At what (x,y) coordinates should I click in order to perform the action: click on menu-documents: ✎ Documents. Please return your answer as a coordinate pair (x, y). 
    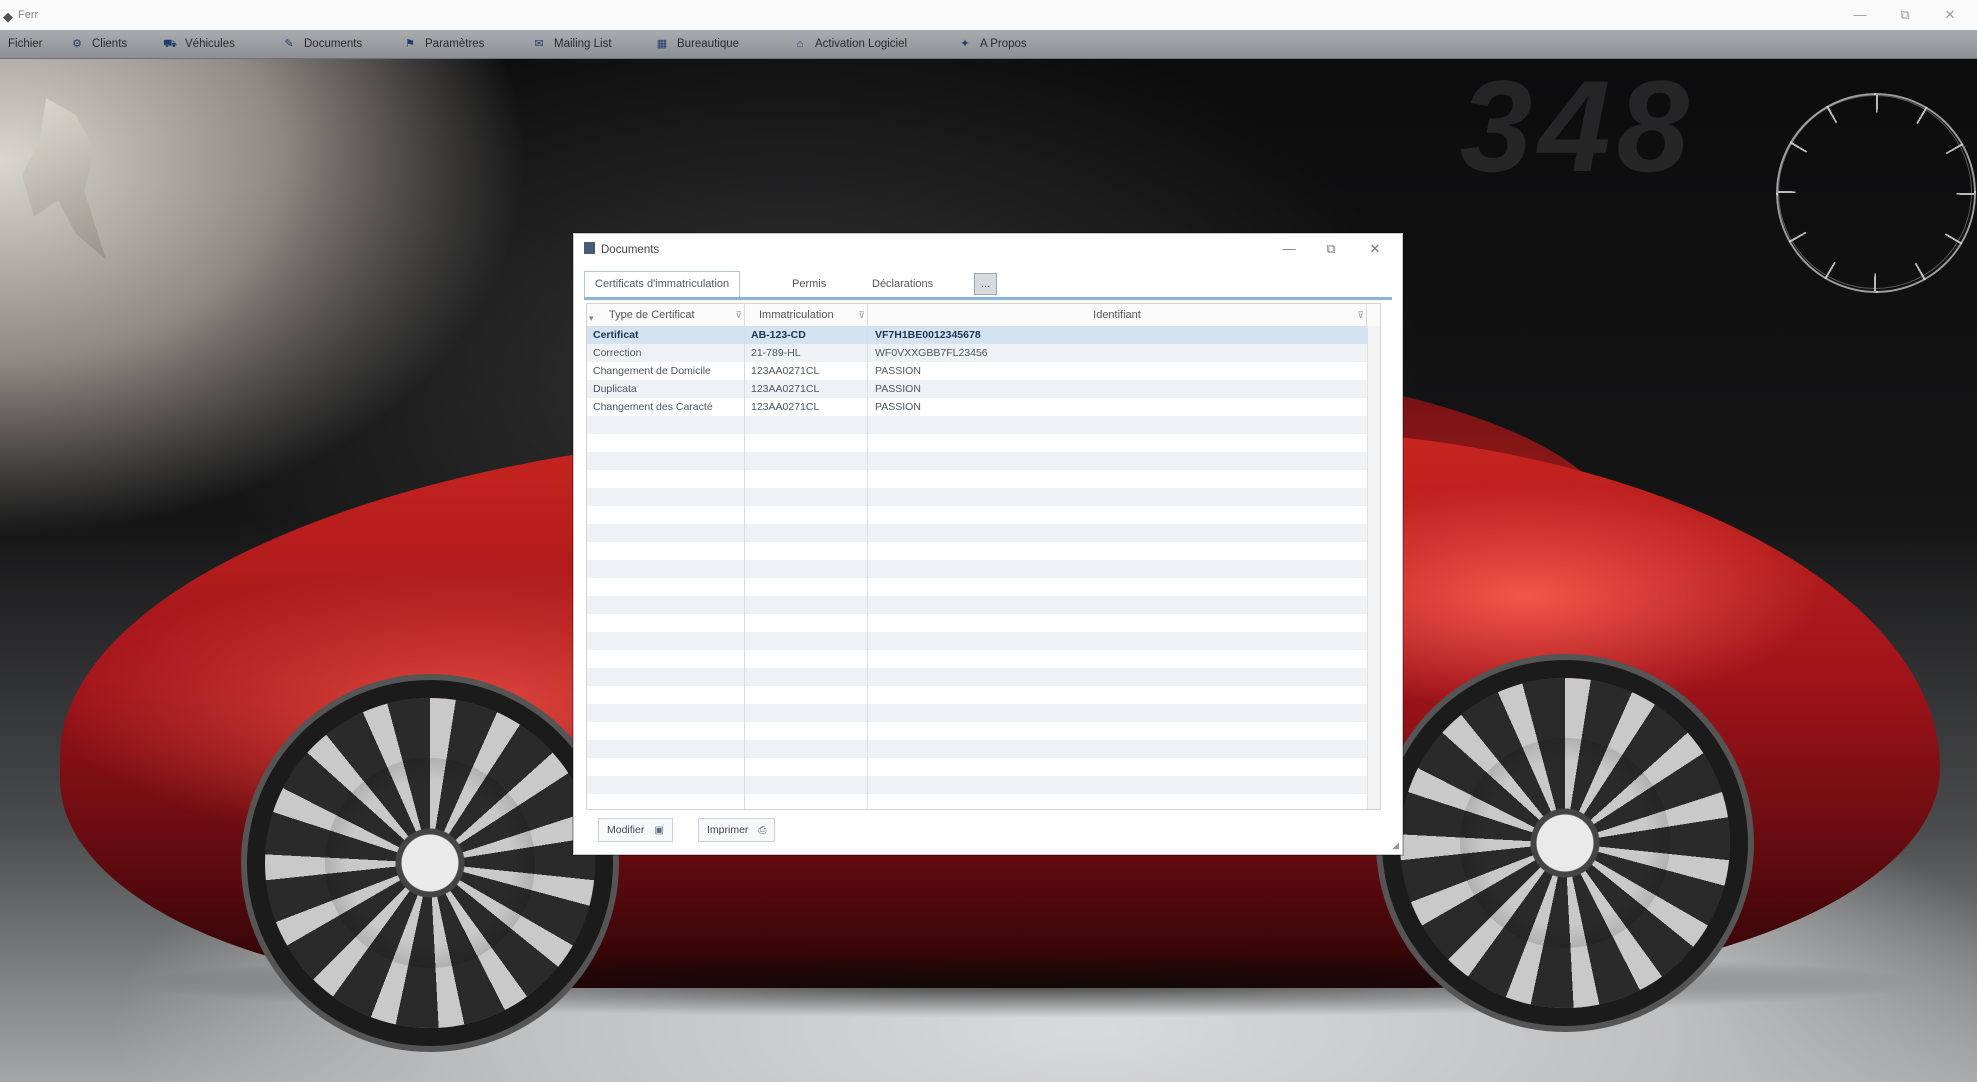
    Looking at the image, I should click on (322, 44).